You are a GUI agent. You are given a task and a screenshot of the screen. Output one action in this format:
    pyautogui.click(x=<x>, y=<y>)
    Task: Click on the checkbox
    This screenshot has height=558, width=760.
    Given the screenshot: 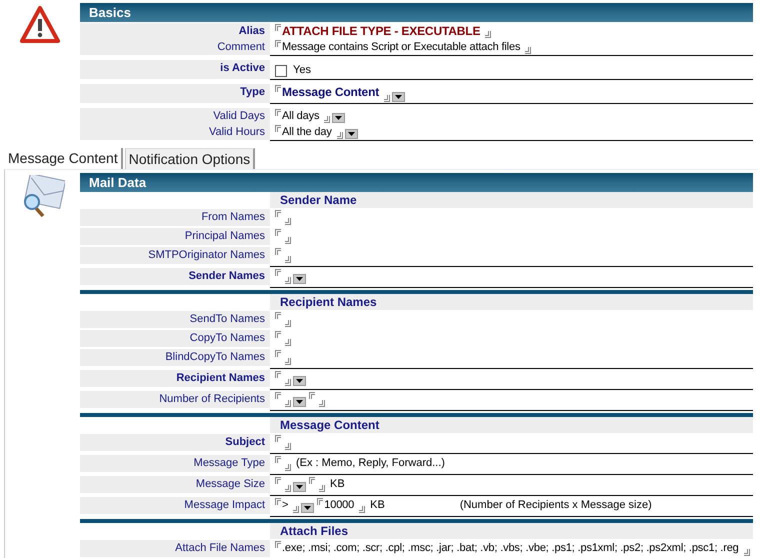 What is the action you would take?
    pyautogui.click(x=281, y=70)
    